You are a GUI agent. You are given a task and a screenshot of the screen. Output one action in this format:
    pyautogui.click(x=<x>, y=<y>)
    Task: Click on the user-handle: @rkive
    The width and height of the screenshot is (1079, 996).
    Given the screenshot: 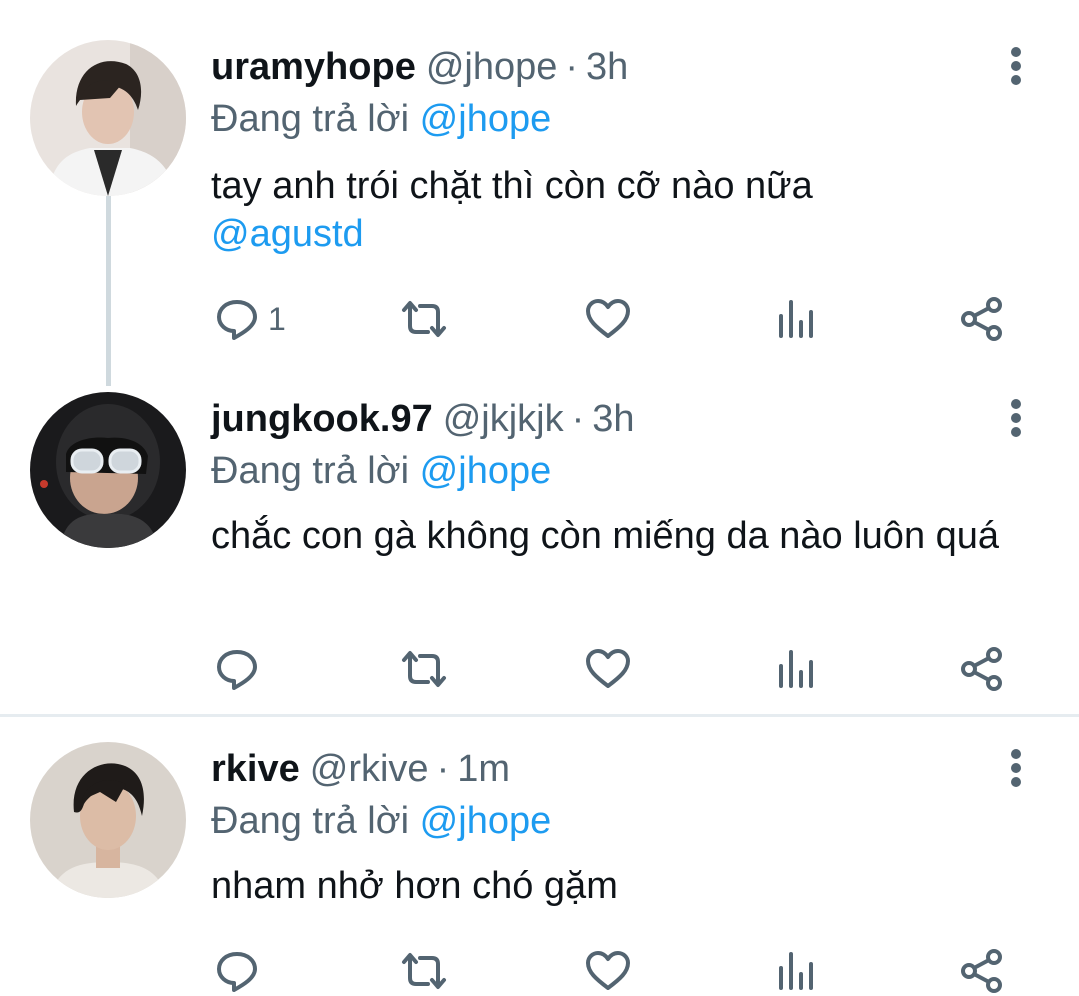 What is the action you would take?
    pyautogui.click(x=369, y=769)
    